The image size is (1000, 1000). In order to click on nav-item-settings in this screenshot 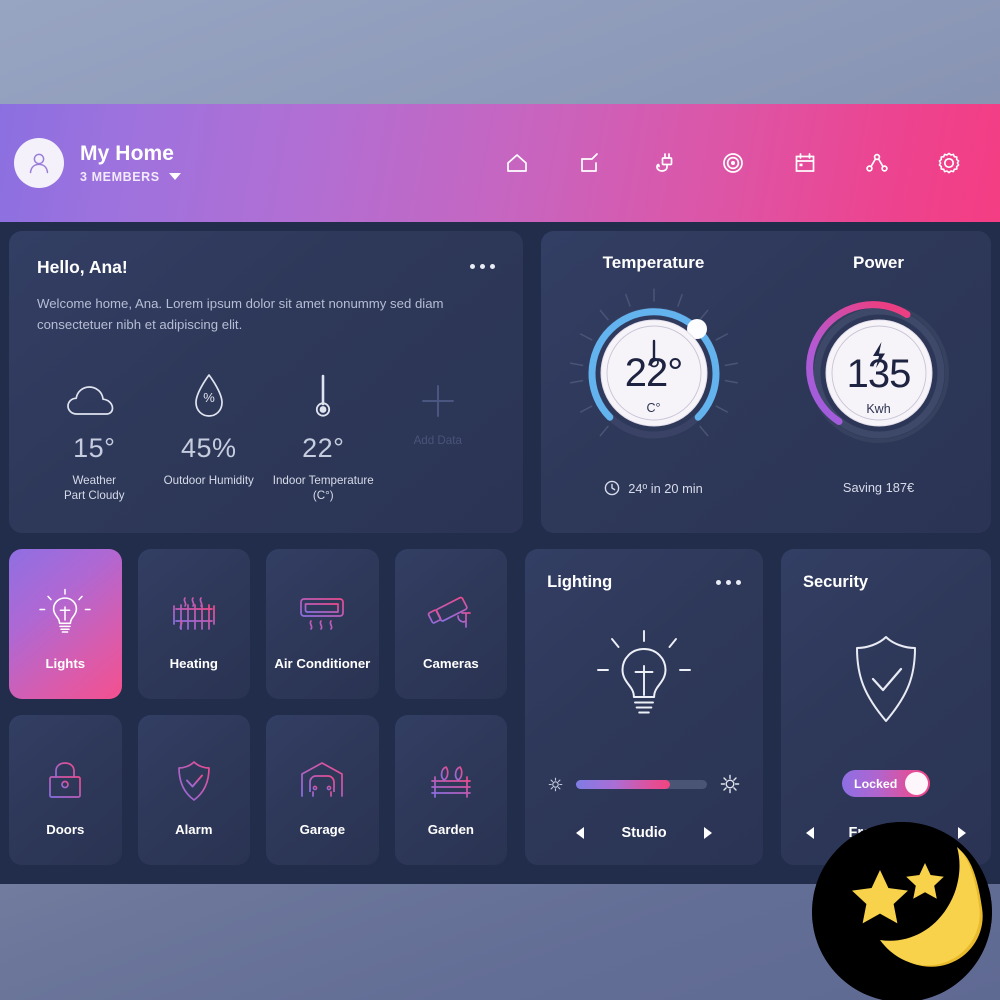, I will do `click(949, 163)`.